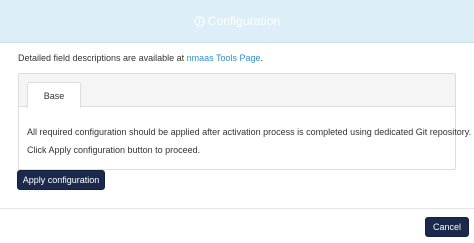  What do you see at coordinates (199, 21) in the screenshot?
I see `info-circle-icon` at bounding box center [199, 21].